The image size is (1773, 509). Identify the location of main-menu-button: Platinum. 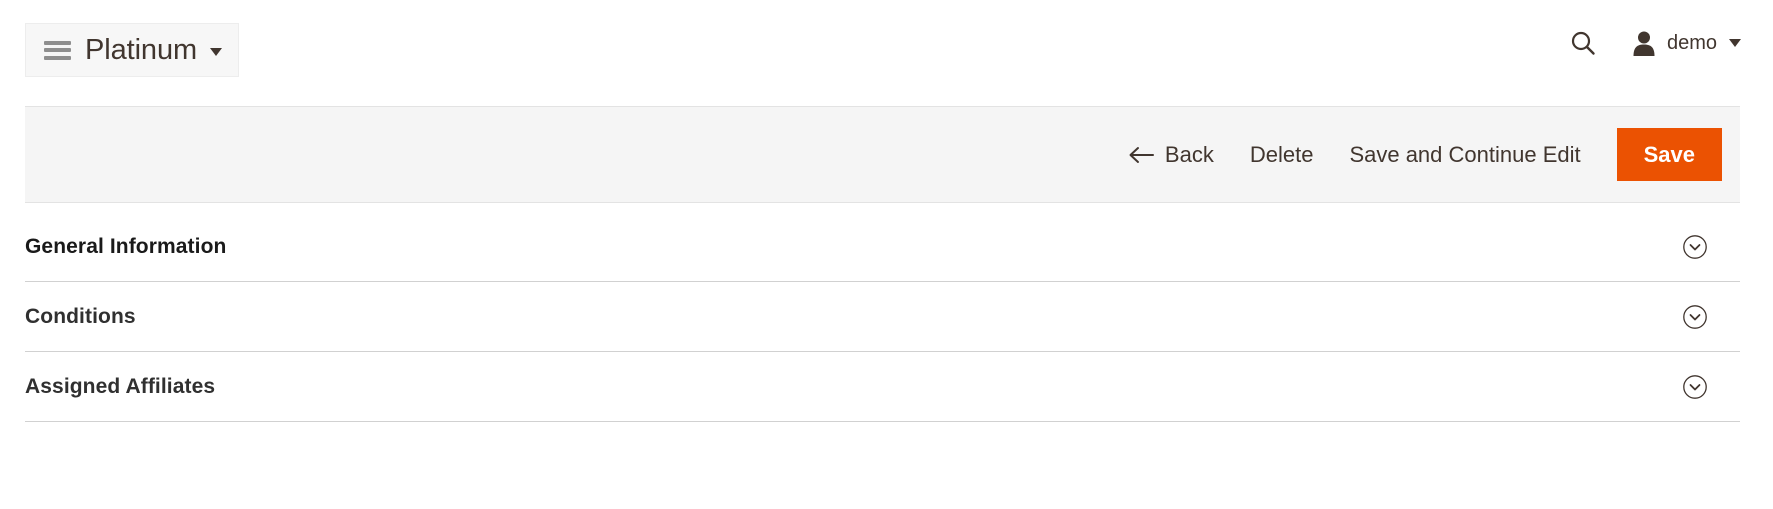
(132, 50).